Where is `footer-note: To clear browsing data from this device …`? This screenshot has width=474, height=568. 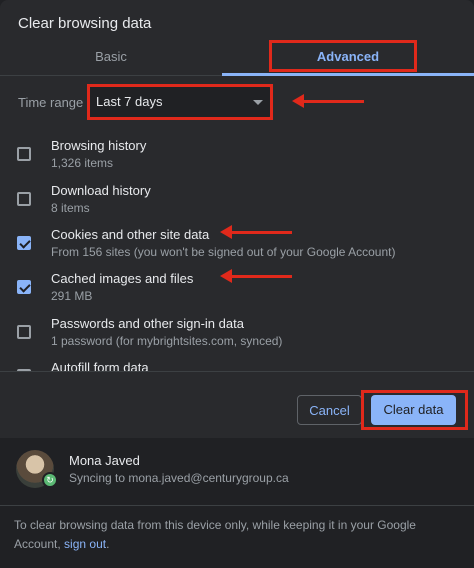 footer-note: To clear browsing data from this device … is located at coordinates (237, 535).